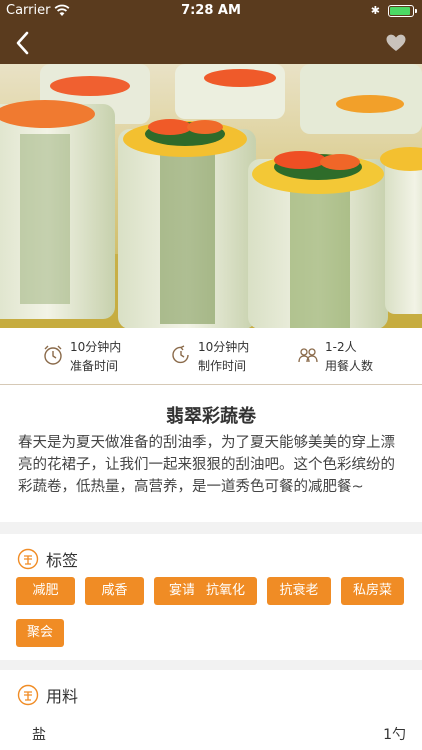 The image size is (422, 750). Describe the element at coordinates (62, 560) in the screenshot. I see `tags-title: 标签` at that location.